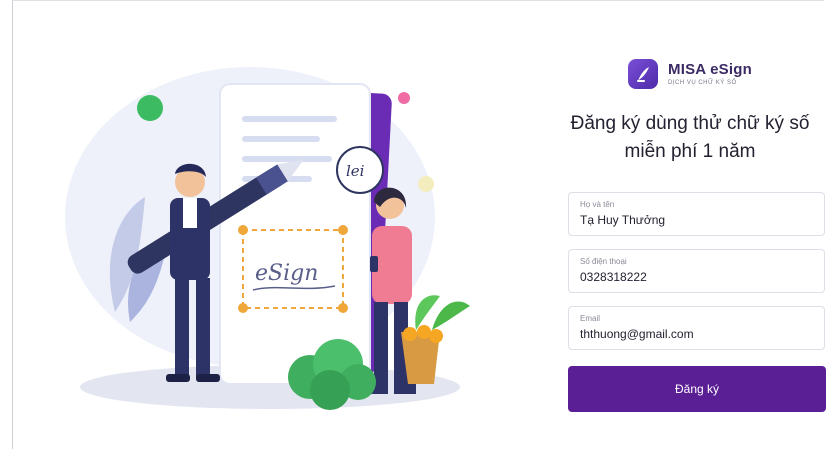 The width and height of the screenshot is (830, 449). I want to click on green-dot-decoration, so click(150, 108).